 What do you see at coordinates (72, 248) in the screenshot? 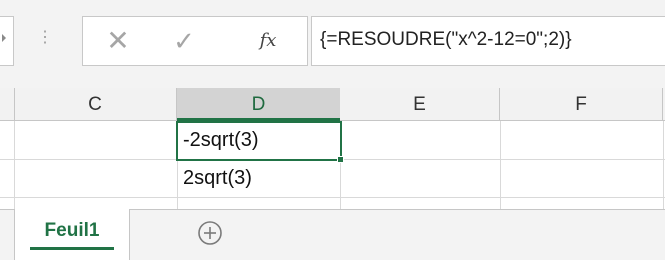
I see `active-tab-indicator` at bounding box center [72, 248].